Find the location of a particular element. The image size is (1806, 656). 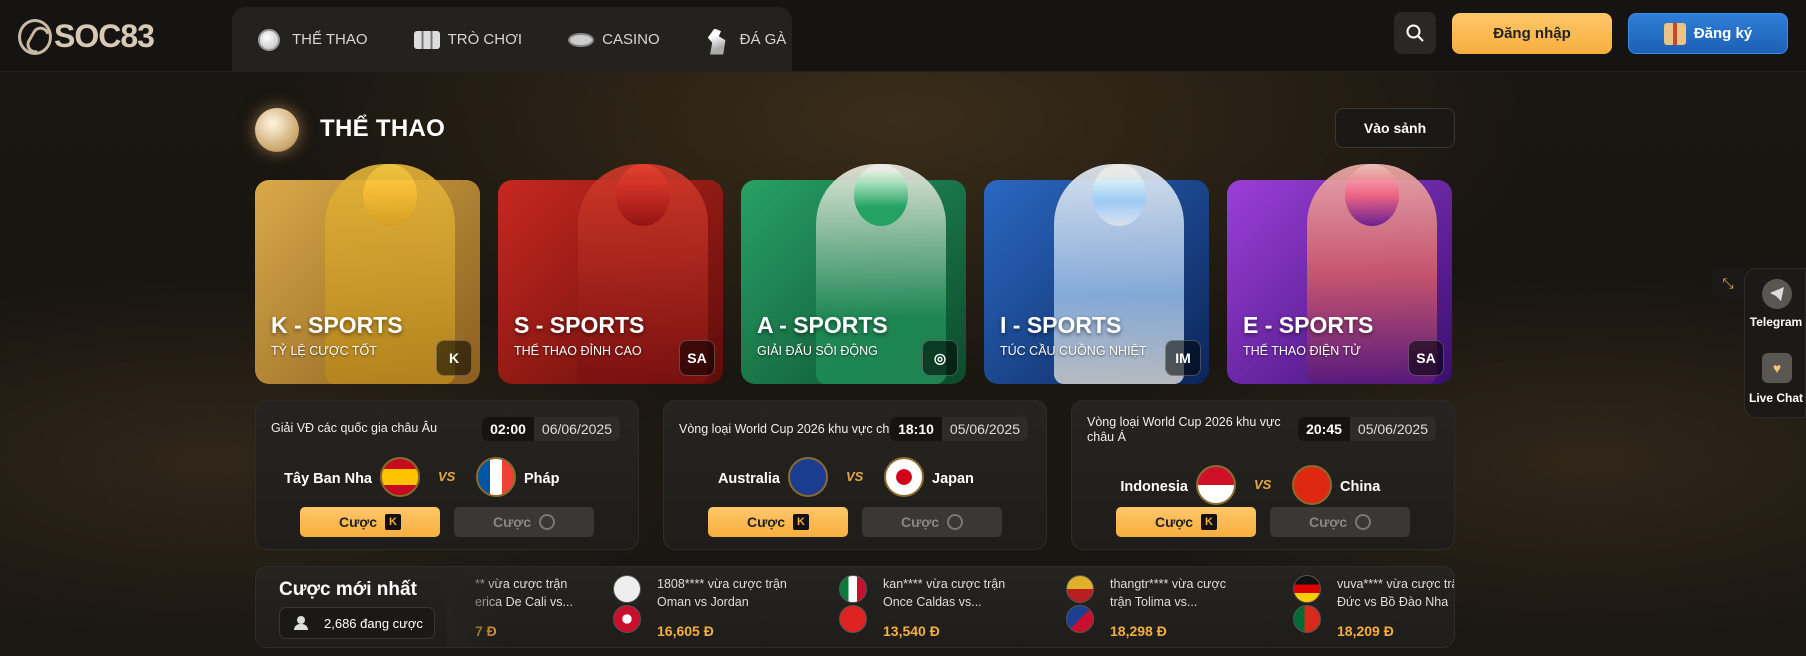

sport-card-a-sports: A - SPORTS GIẢI ĐẤU SÔI ĐỘNG ◎ is located at coordinates (853, 274).